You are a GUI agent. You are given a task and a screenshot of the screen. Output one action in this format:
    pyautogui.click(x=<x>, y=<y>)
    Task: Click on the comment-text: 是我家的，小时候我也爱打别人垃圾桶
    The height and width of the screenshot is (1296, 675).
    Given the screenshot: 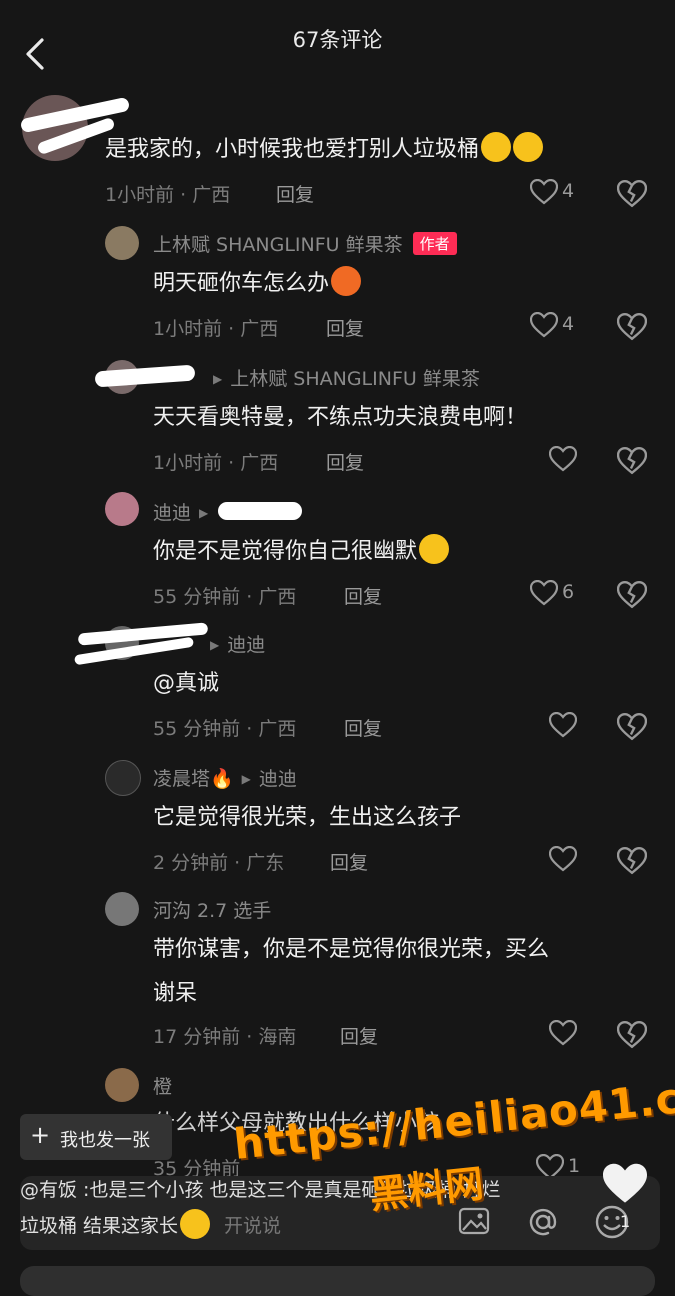 What is the action you would take?
    pyautogui.click(x=385, y=150)
    